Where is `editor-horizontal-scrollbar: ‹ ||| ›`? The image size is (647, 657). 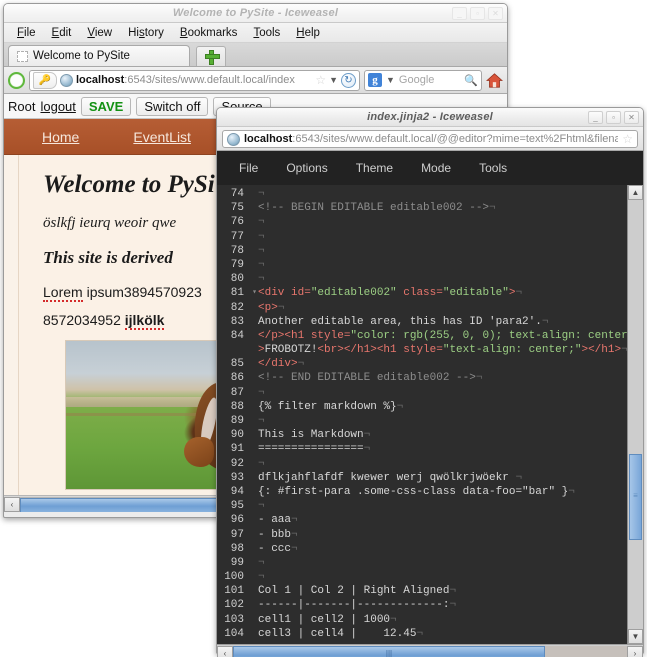
editor-horizontal-scrollbar: ‹ ||| › is located at coordinates (430, 650).